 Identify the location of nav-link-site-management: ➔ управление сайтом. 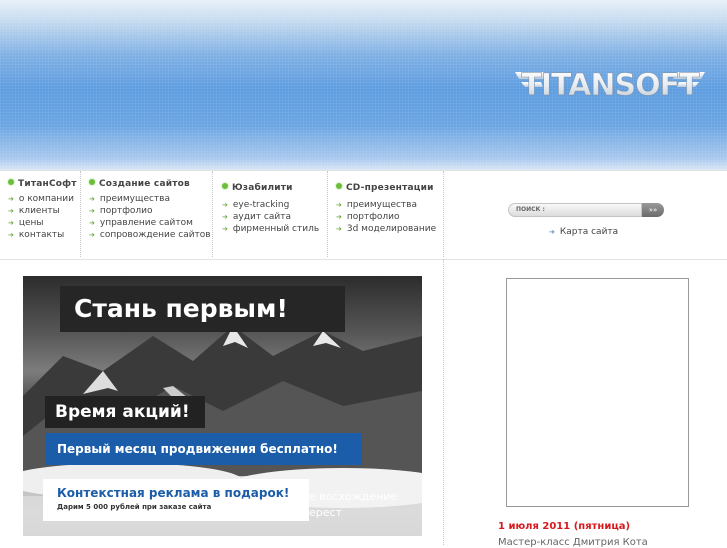
(150, 223).